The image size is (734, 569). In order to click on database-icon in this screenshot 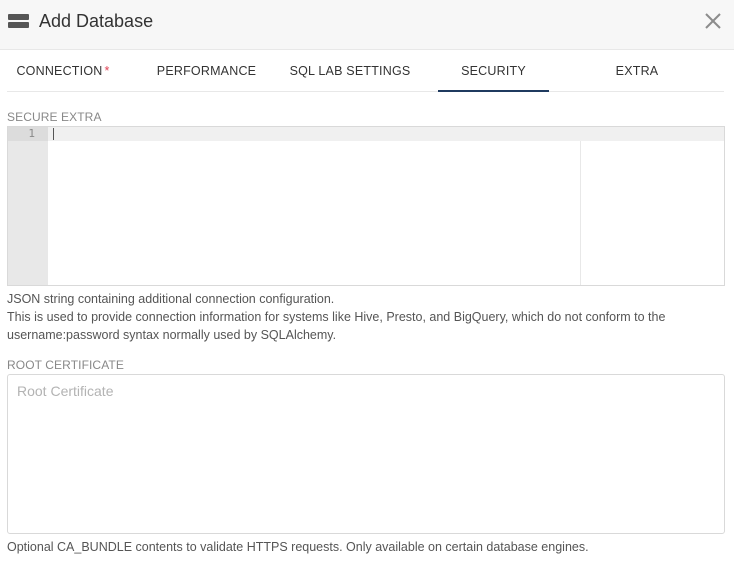, I will do `click(18, 21)`.